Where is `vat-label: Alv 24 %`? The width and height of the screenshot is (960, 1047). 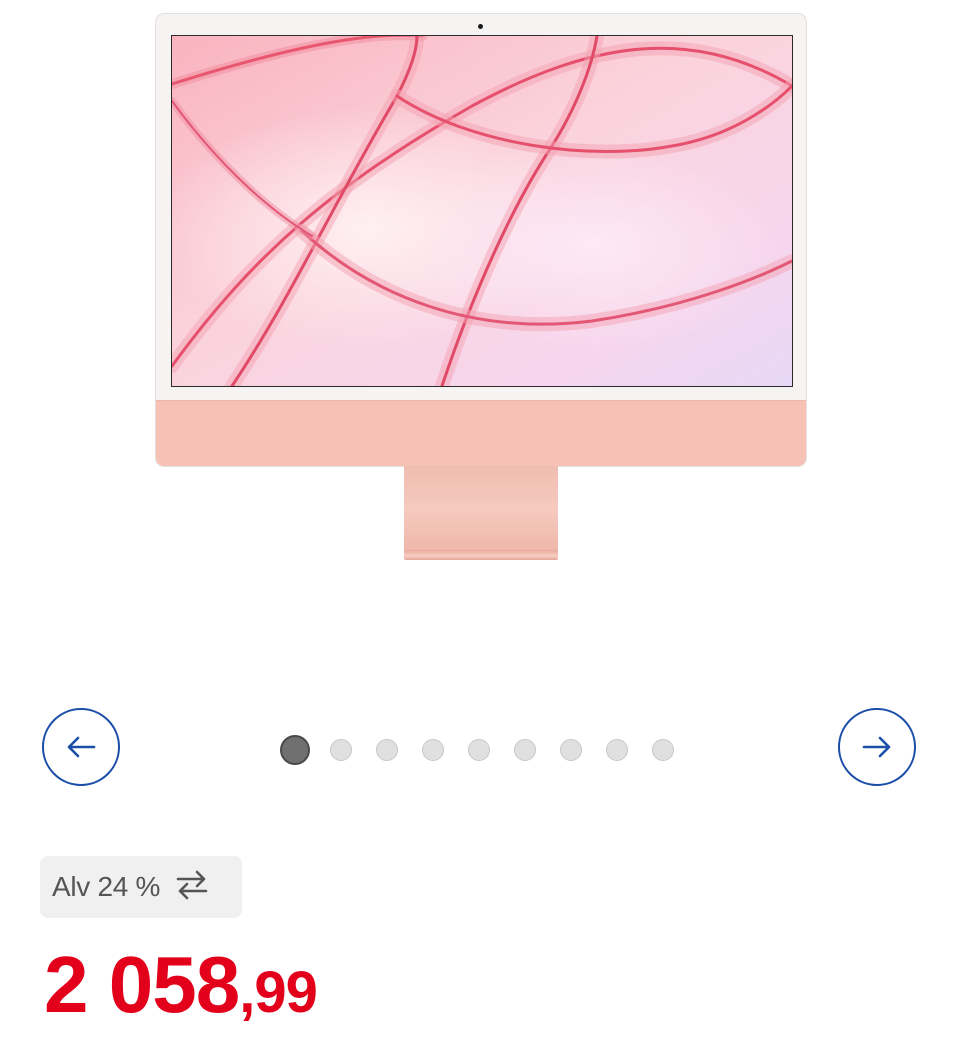
vat-label: Alv 24 % is located at coordinates (106, 886).